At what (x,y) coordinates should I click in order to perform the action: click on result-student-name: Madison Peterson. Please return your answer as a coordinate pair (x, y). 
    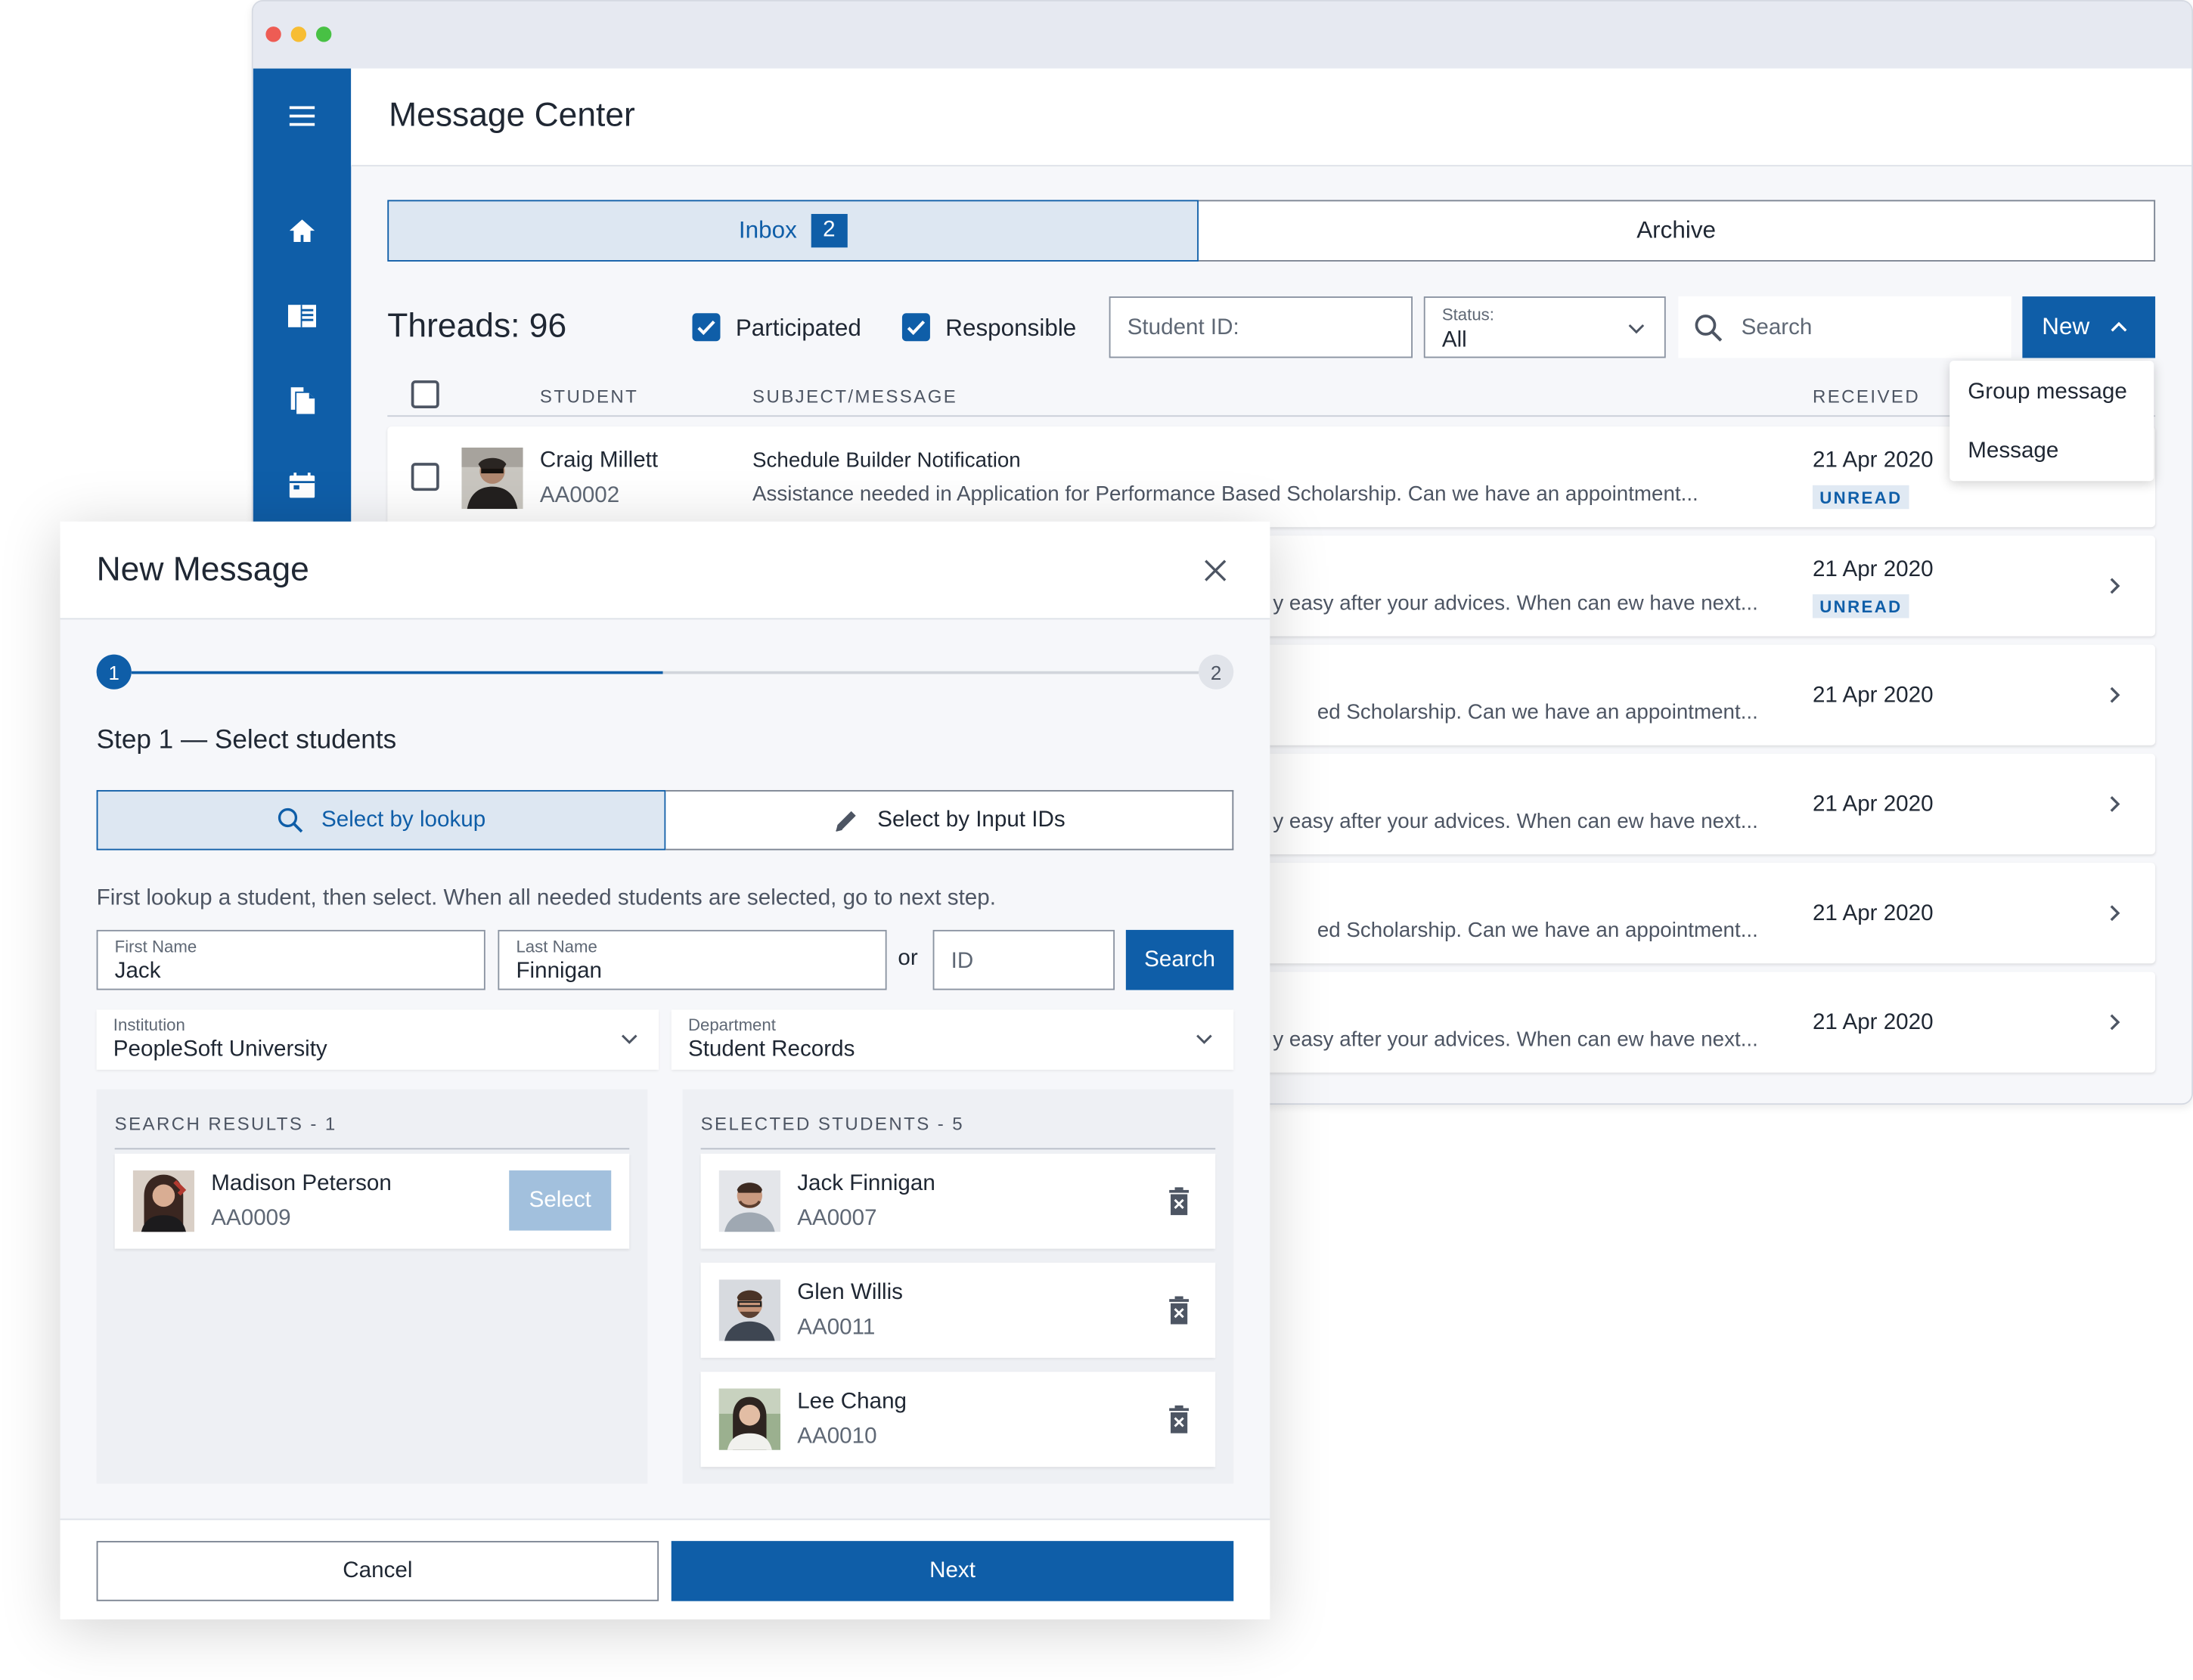
    Looking at the image, I should click on (301, 1183).